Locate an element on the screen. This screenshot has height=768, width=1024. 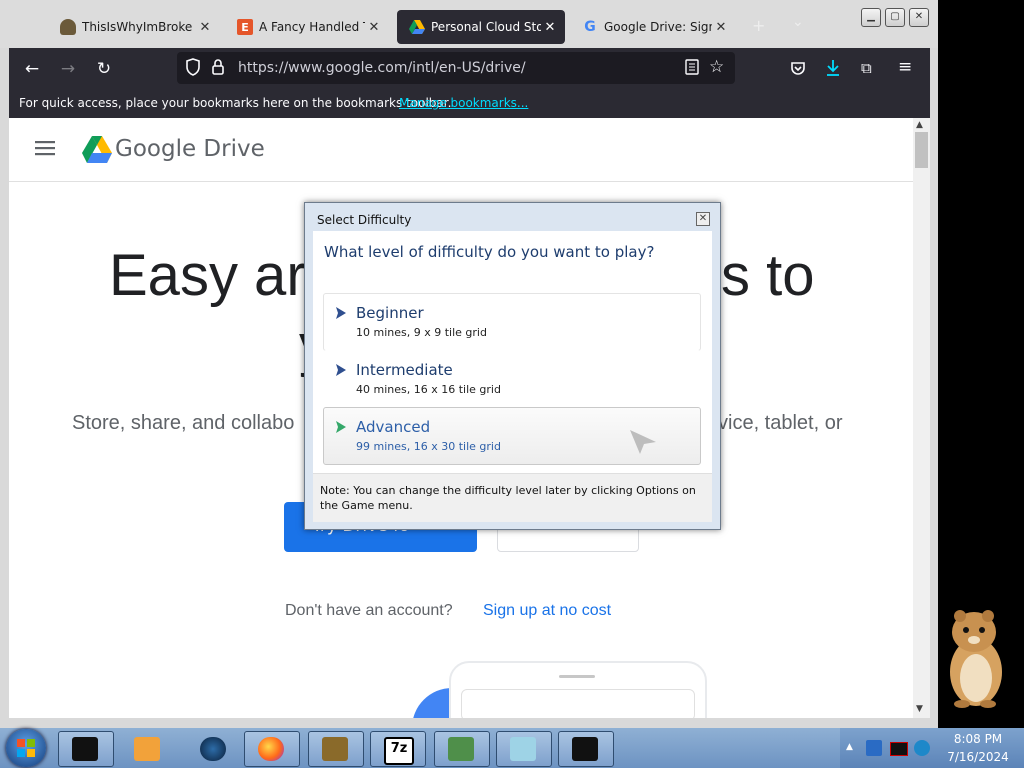
scroll-down-arrow-icon: ▼ is located at coordinates (919, 709).